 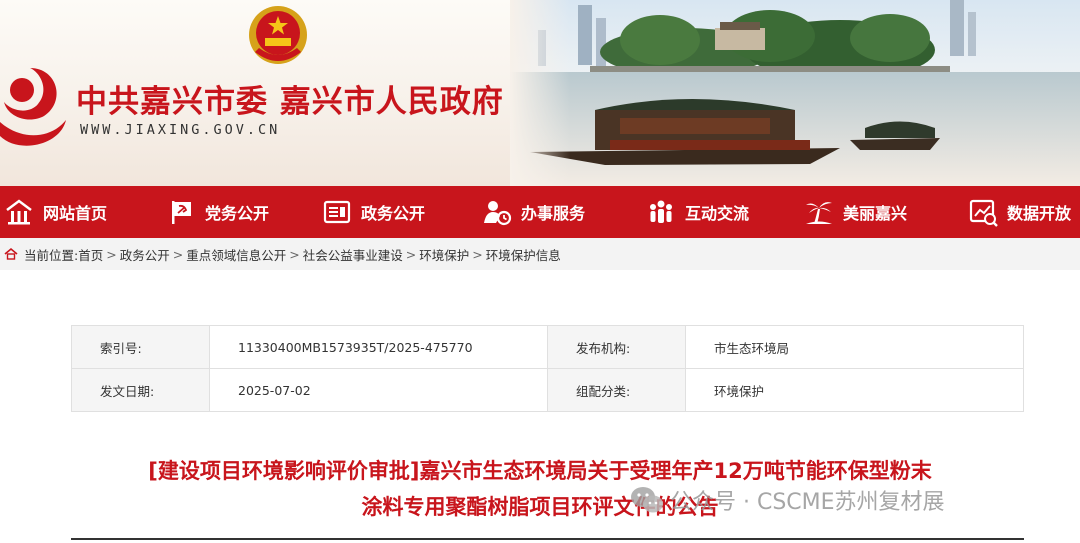 I want to click on category-label: 组配分类:, so click(x=616, y=390).